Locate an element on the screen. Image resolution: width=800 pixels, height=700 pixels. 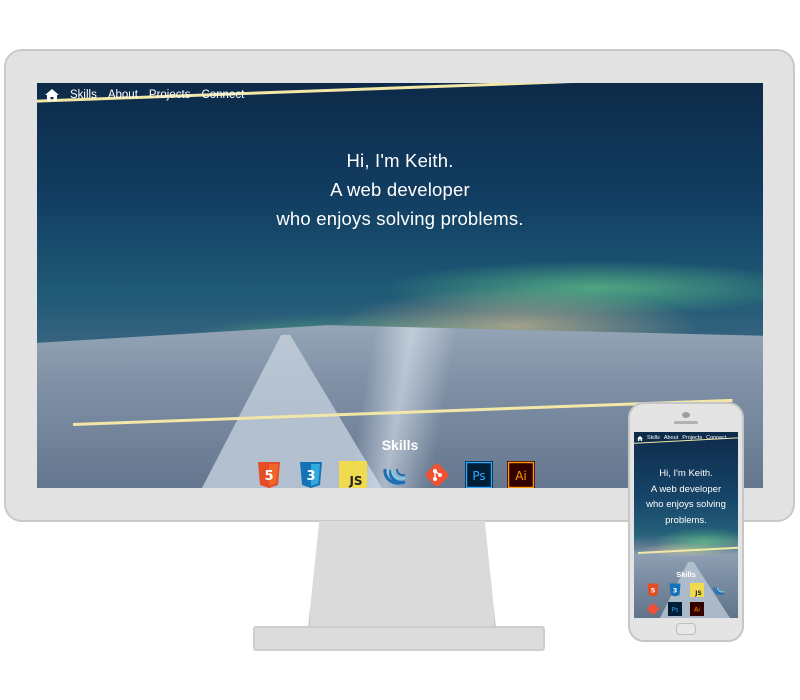
mobile-bottom-stripe is located at coordinates (687, 550).